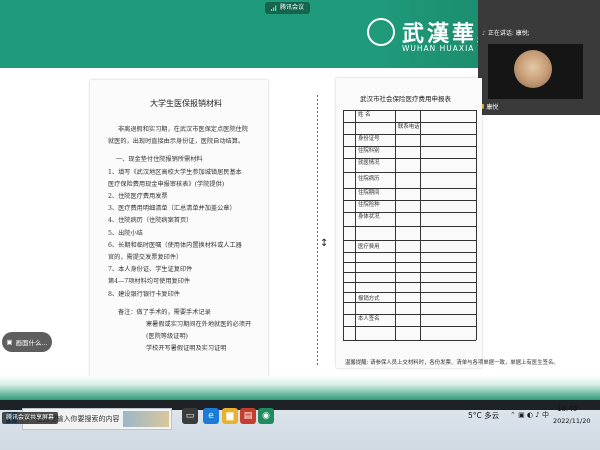  Describe the element at coordinates (529, 415) in the screenshot. I see `tray-icons: ⌃ ▣ ◐ ♪ 中` at that location.